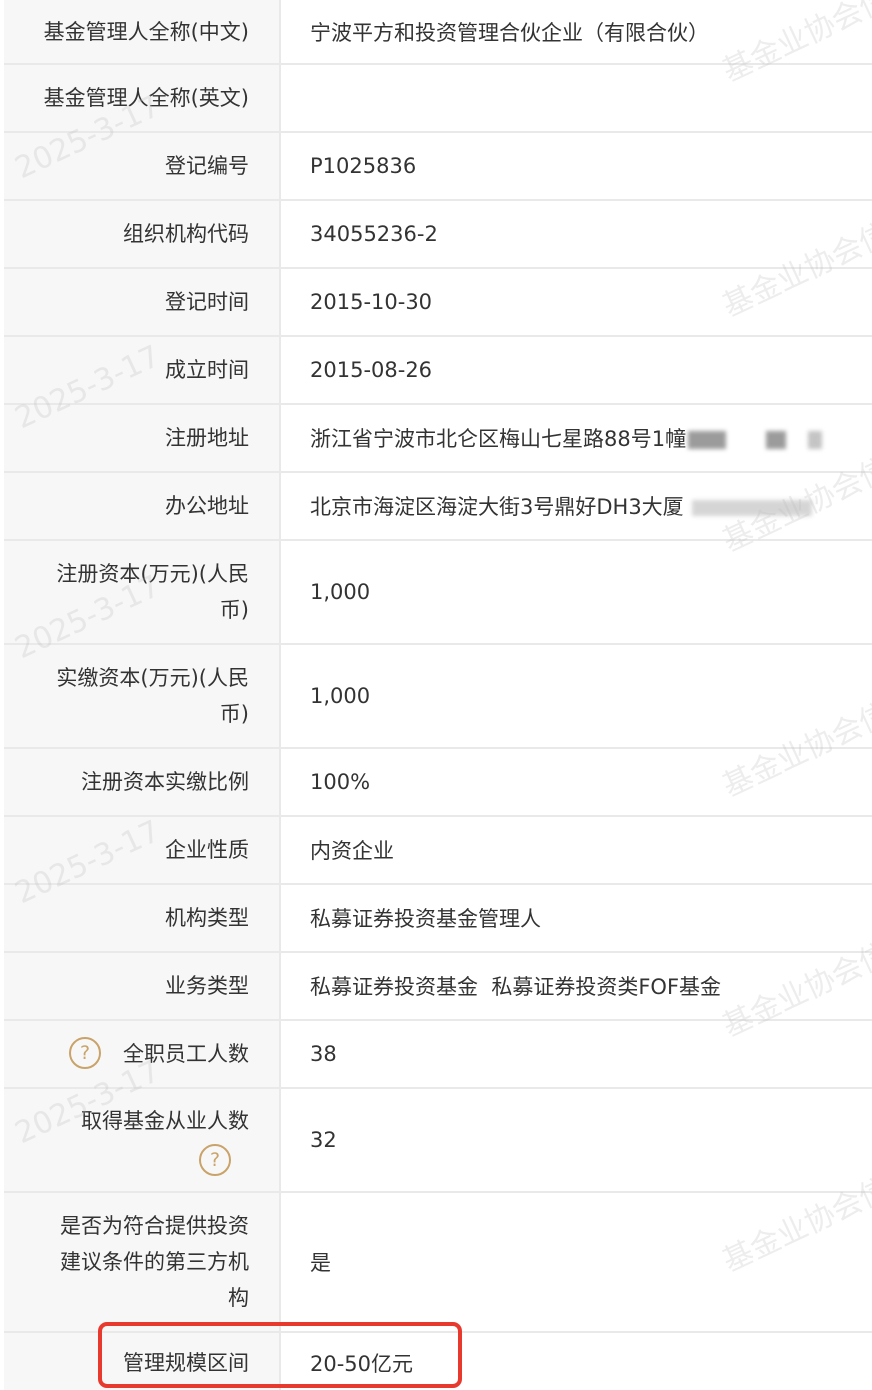  What do you see at coordinates (575, 1262) in the screenshot?
I see `row-value: 是` at bounding box center [575, 1262].